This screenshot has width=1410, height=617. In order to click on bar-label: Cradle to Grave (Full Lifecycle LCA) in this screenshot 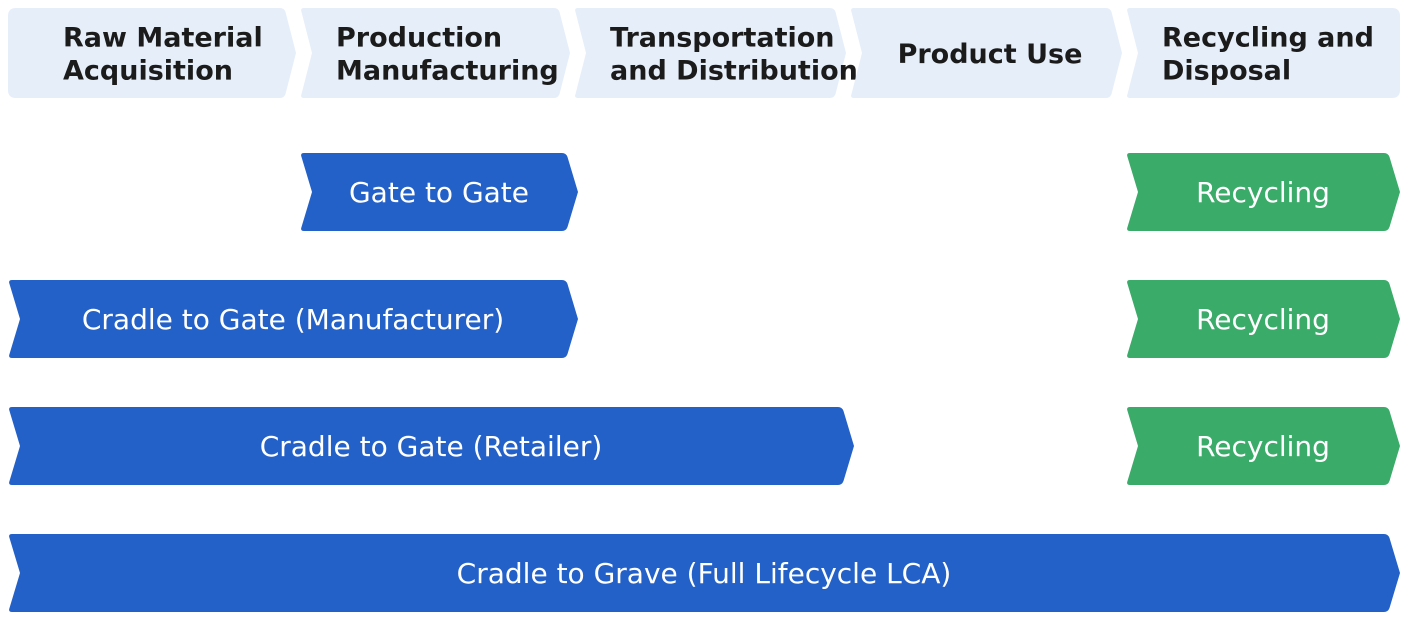, I will do `click(704, 573)`.